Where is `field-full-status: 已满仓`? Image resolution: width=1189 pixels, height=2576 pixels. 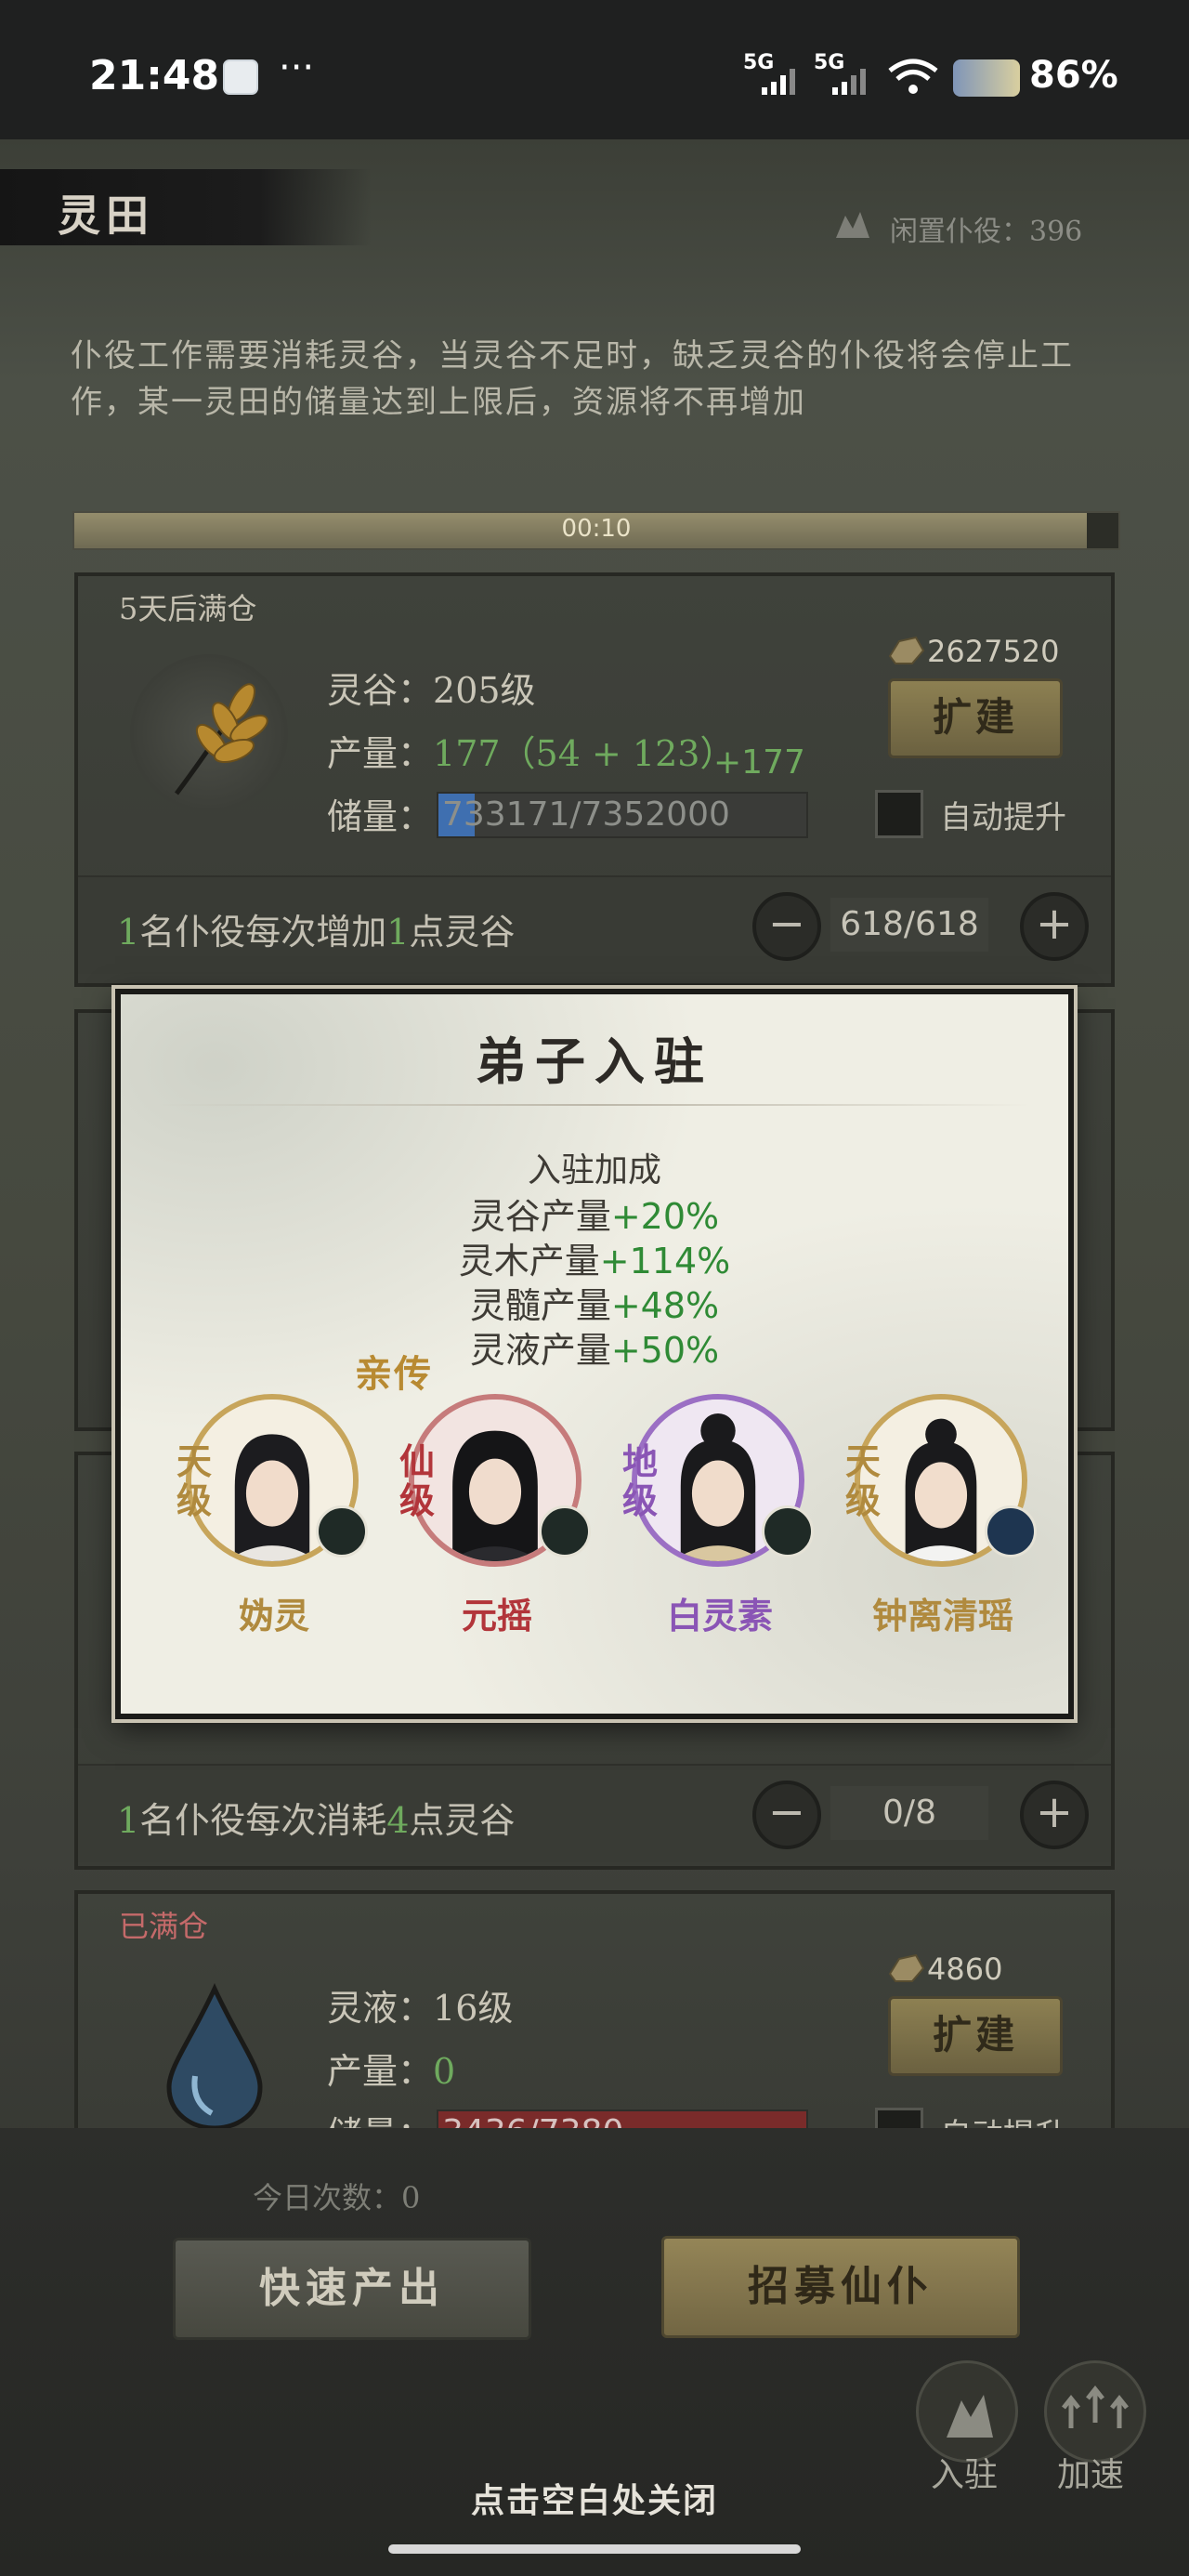
field-full-status: 已满仓 is located at coordinates (164, 1926).